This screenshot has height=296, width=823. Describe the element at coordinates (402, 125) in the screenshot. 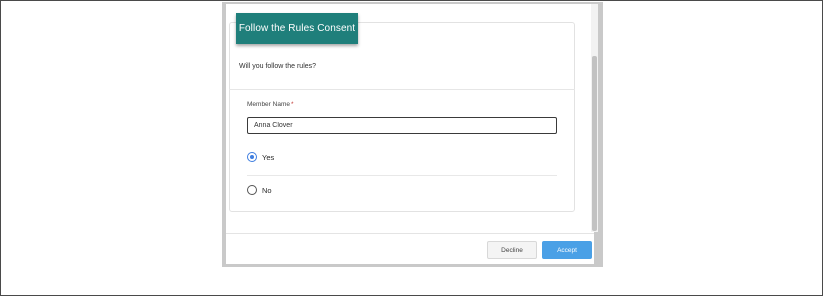

I see `member-name-input` at that location.